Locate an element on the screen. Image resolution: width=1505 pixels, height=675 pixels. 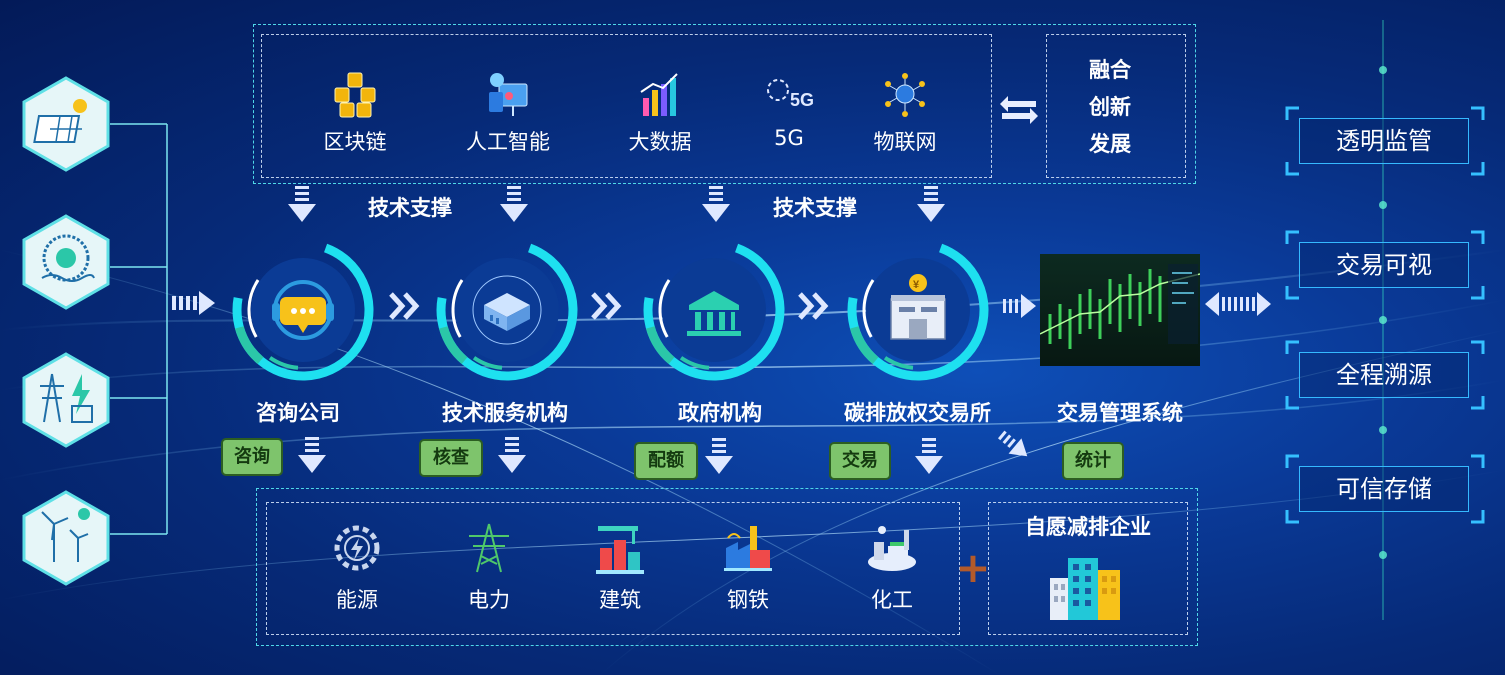
tech-item-5g: 5G 5G is located at coordinates (789, 110).